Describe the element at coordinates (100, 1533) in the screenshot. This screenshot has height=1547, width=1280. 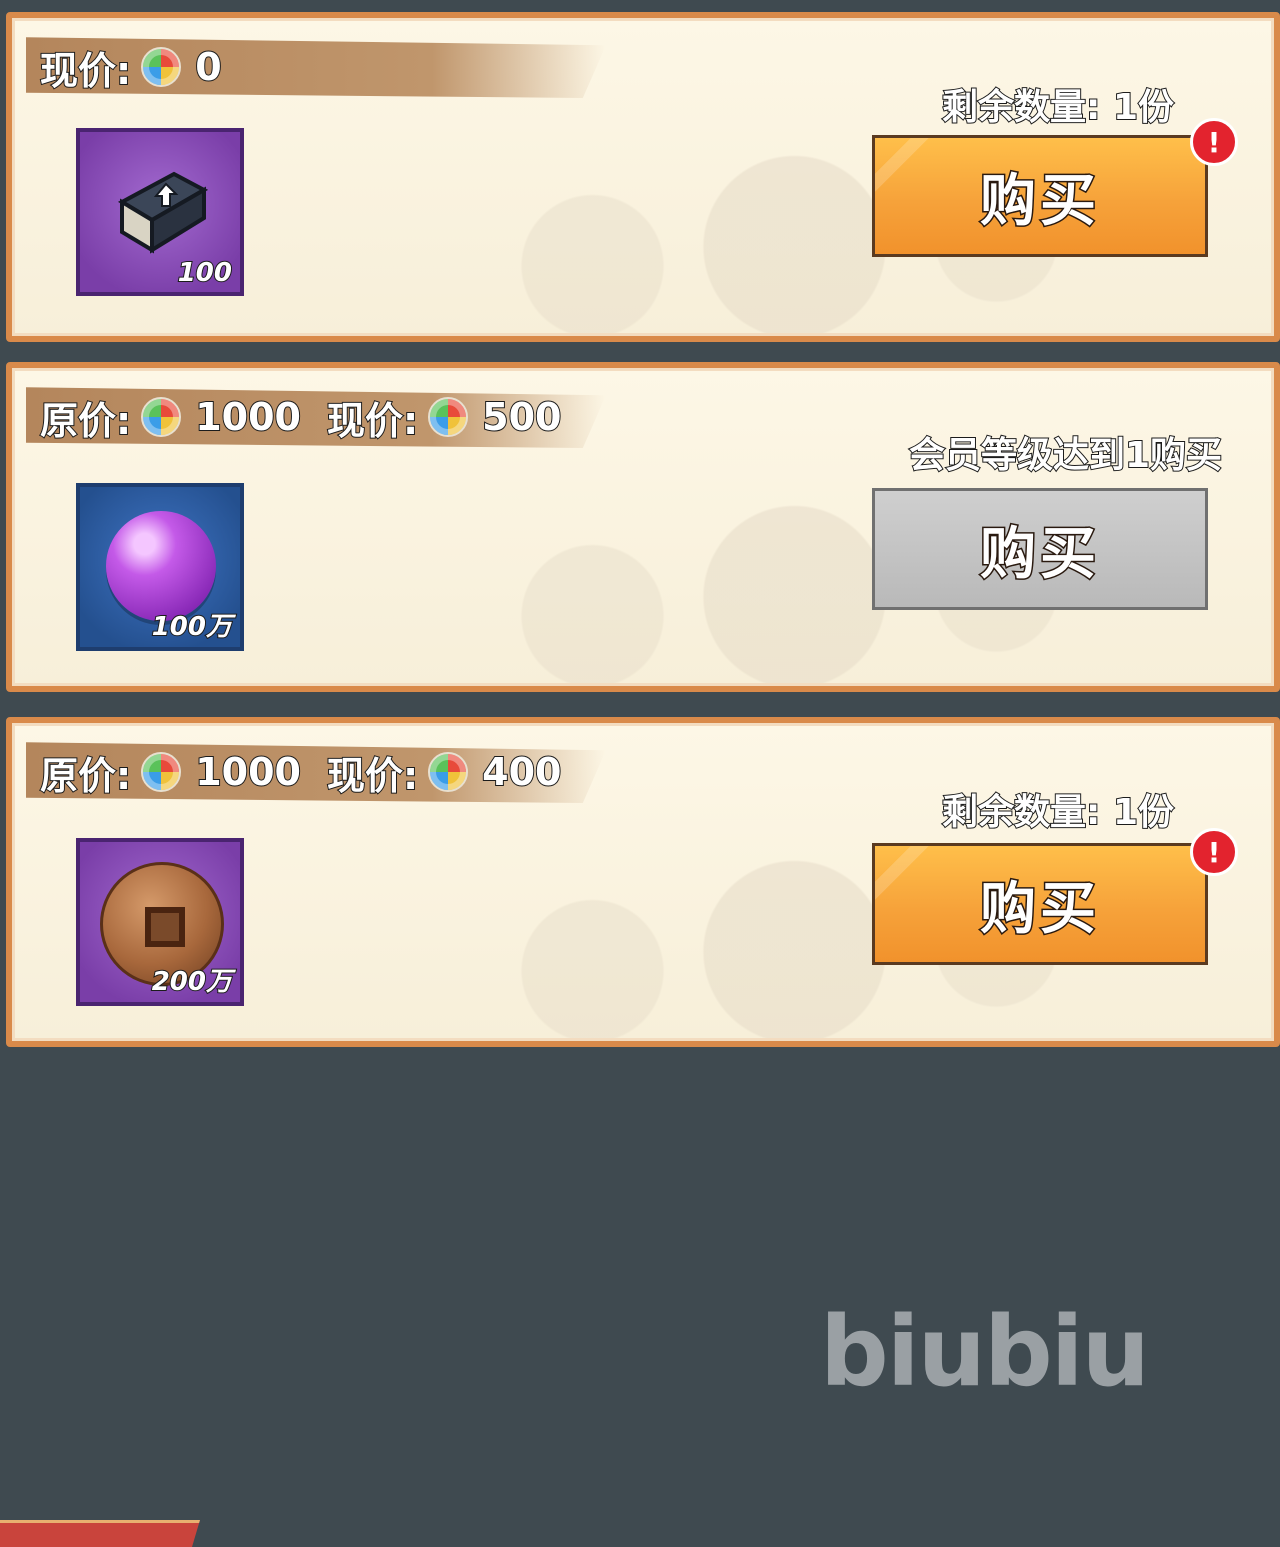
I see `corner-ribbon` at that location.